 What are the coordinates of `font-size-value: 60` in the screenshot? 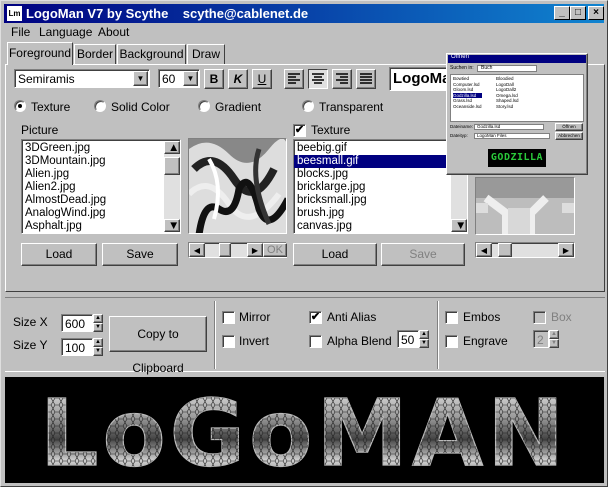 It's located at (169, 79).